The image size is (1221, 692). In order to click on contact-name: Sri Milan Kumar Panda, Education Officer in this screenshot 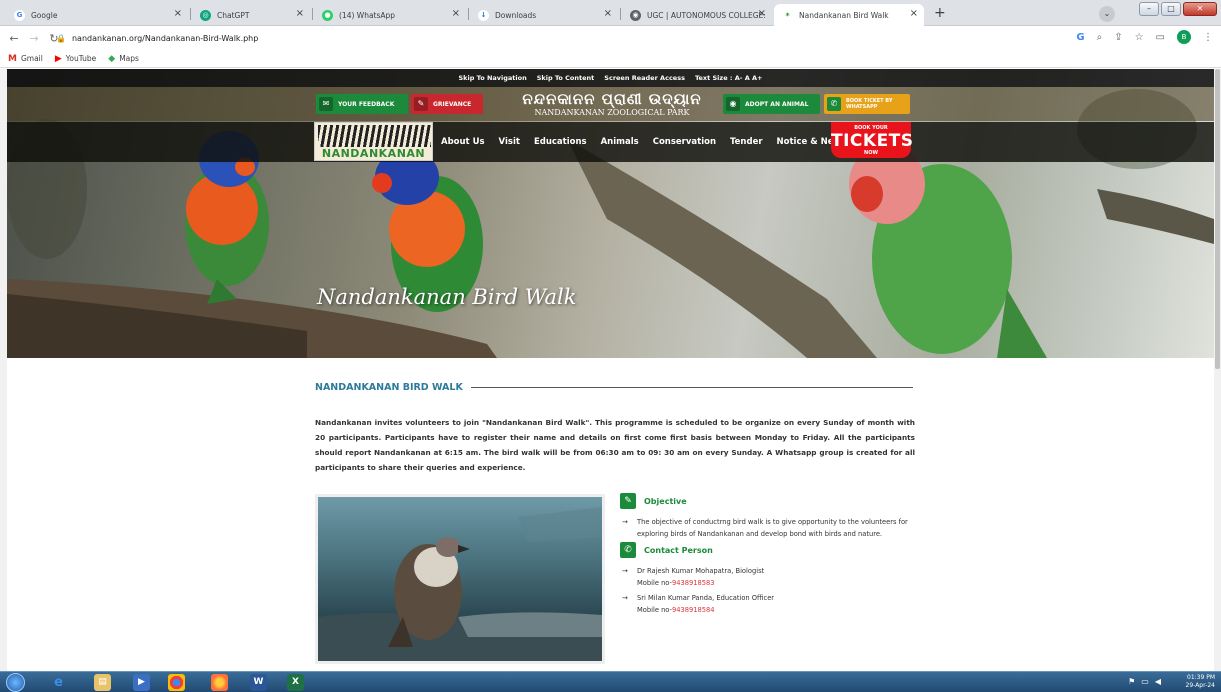, I will do `click(706, 598)`.